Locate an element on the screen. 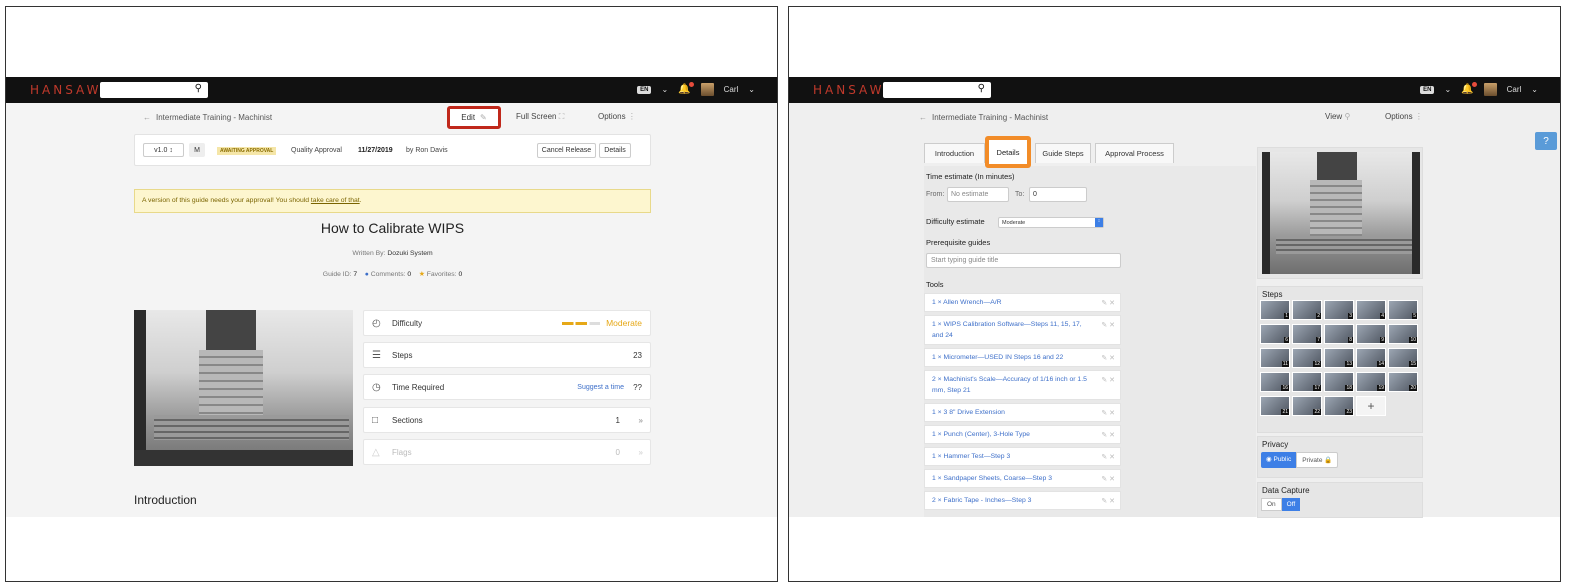  edit-button: Edit ✎ is located at coordinates (474, 117).